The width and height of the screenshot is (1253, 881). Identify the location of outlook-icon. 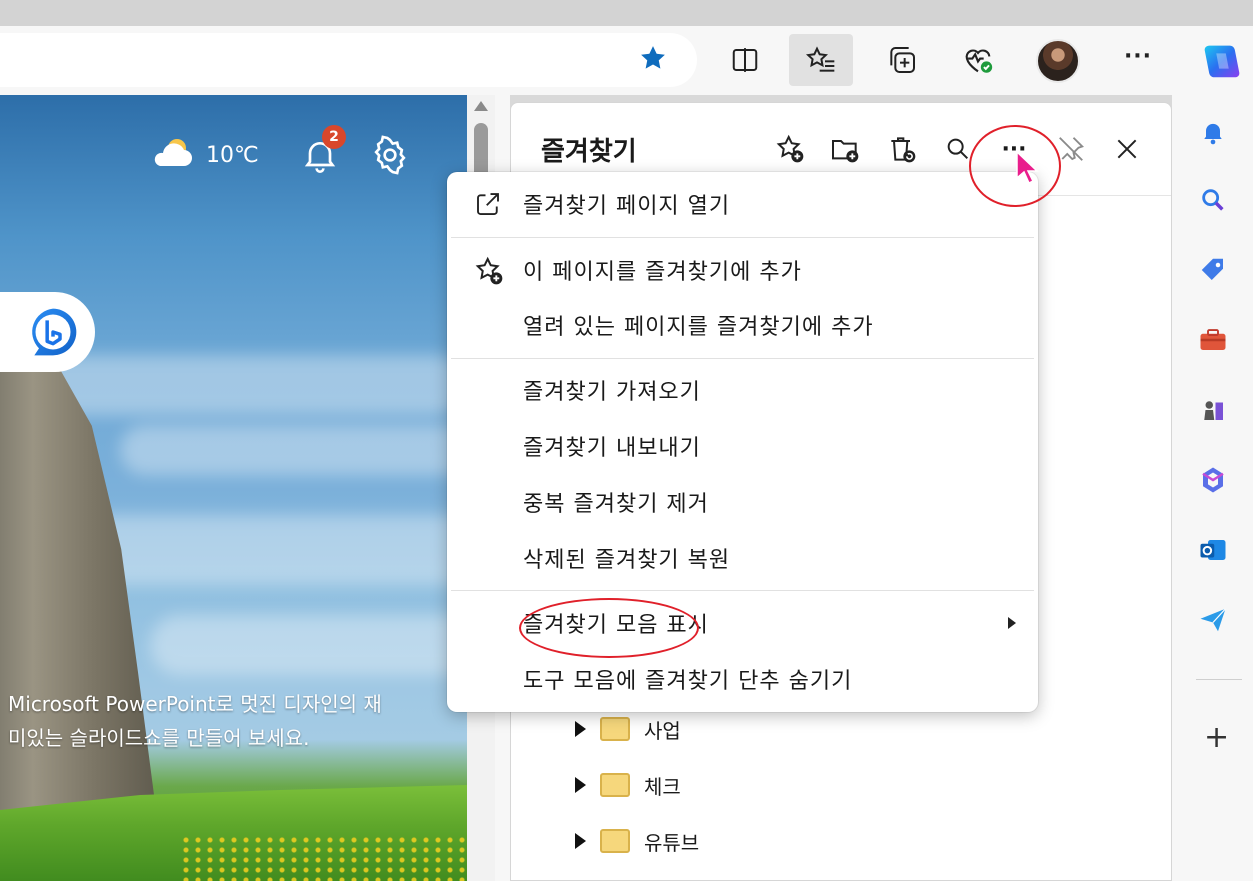
(1213, 550).